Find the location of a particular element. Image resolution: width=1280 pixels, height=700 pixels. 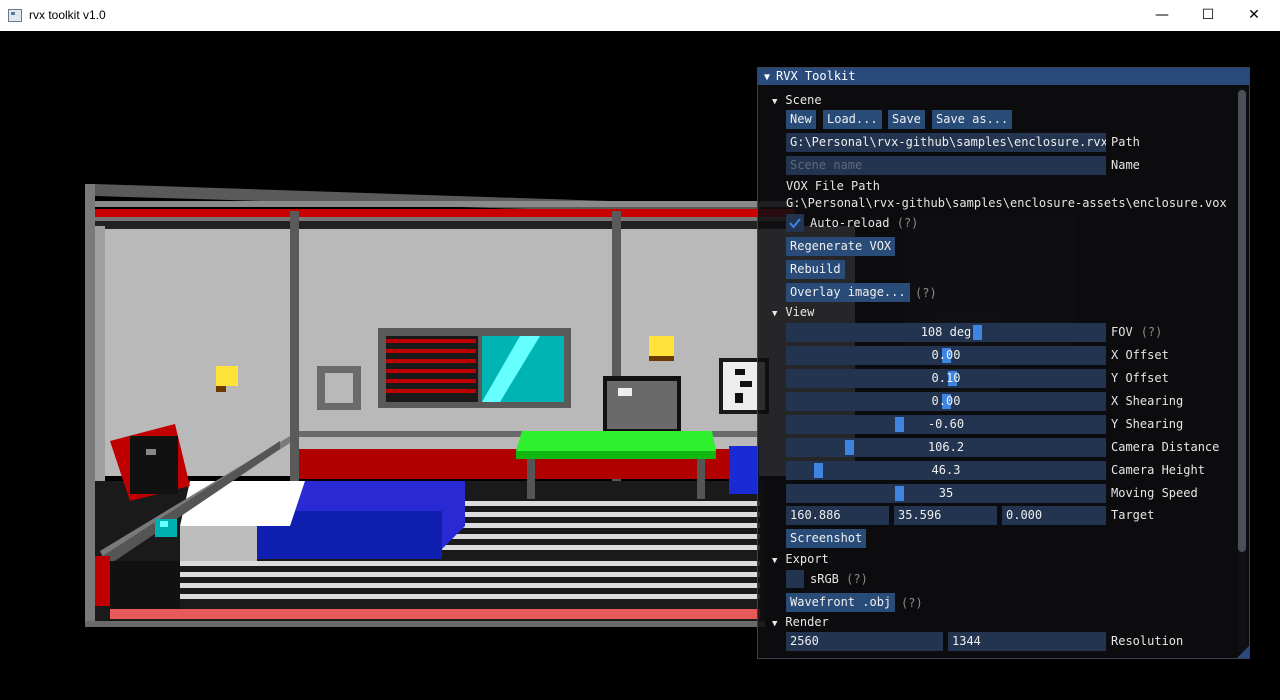

y-offset-label: Y Offset is located at coordinates (1140, 378).